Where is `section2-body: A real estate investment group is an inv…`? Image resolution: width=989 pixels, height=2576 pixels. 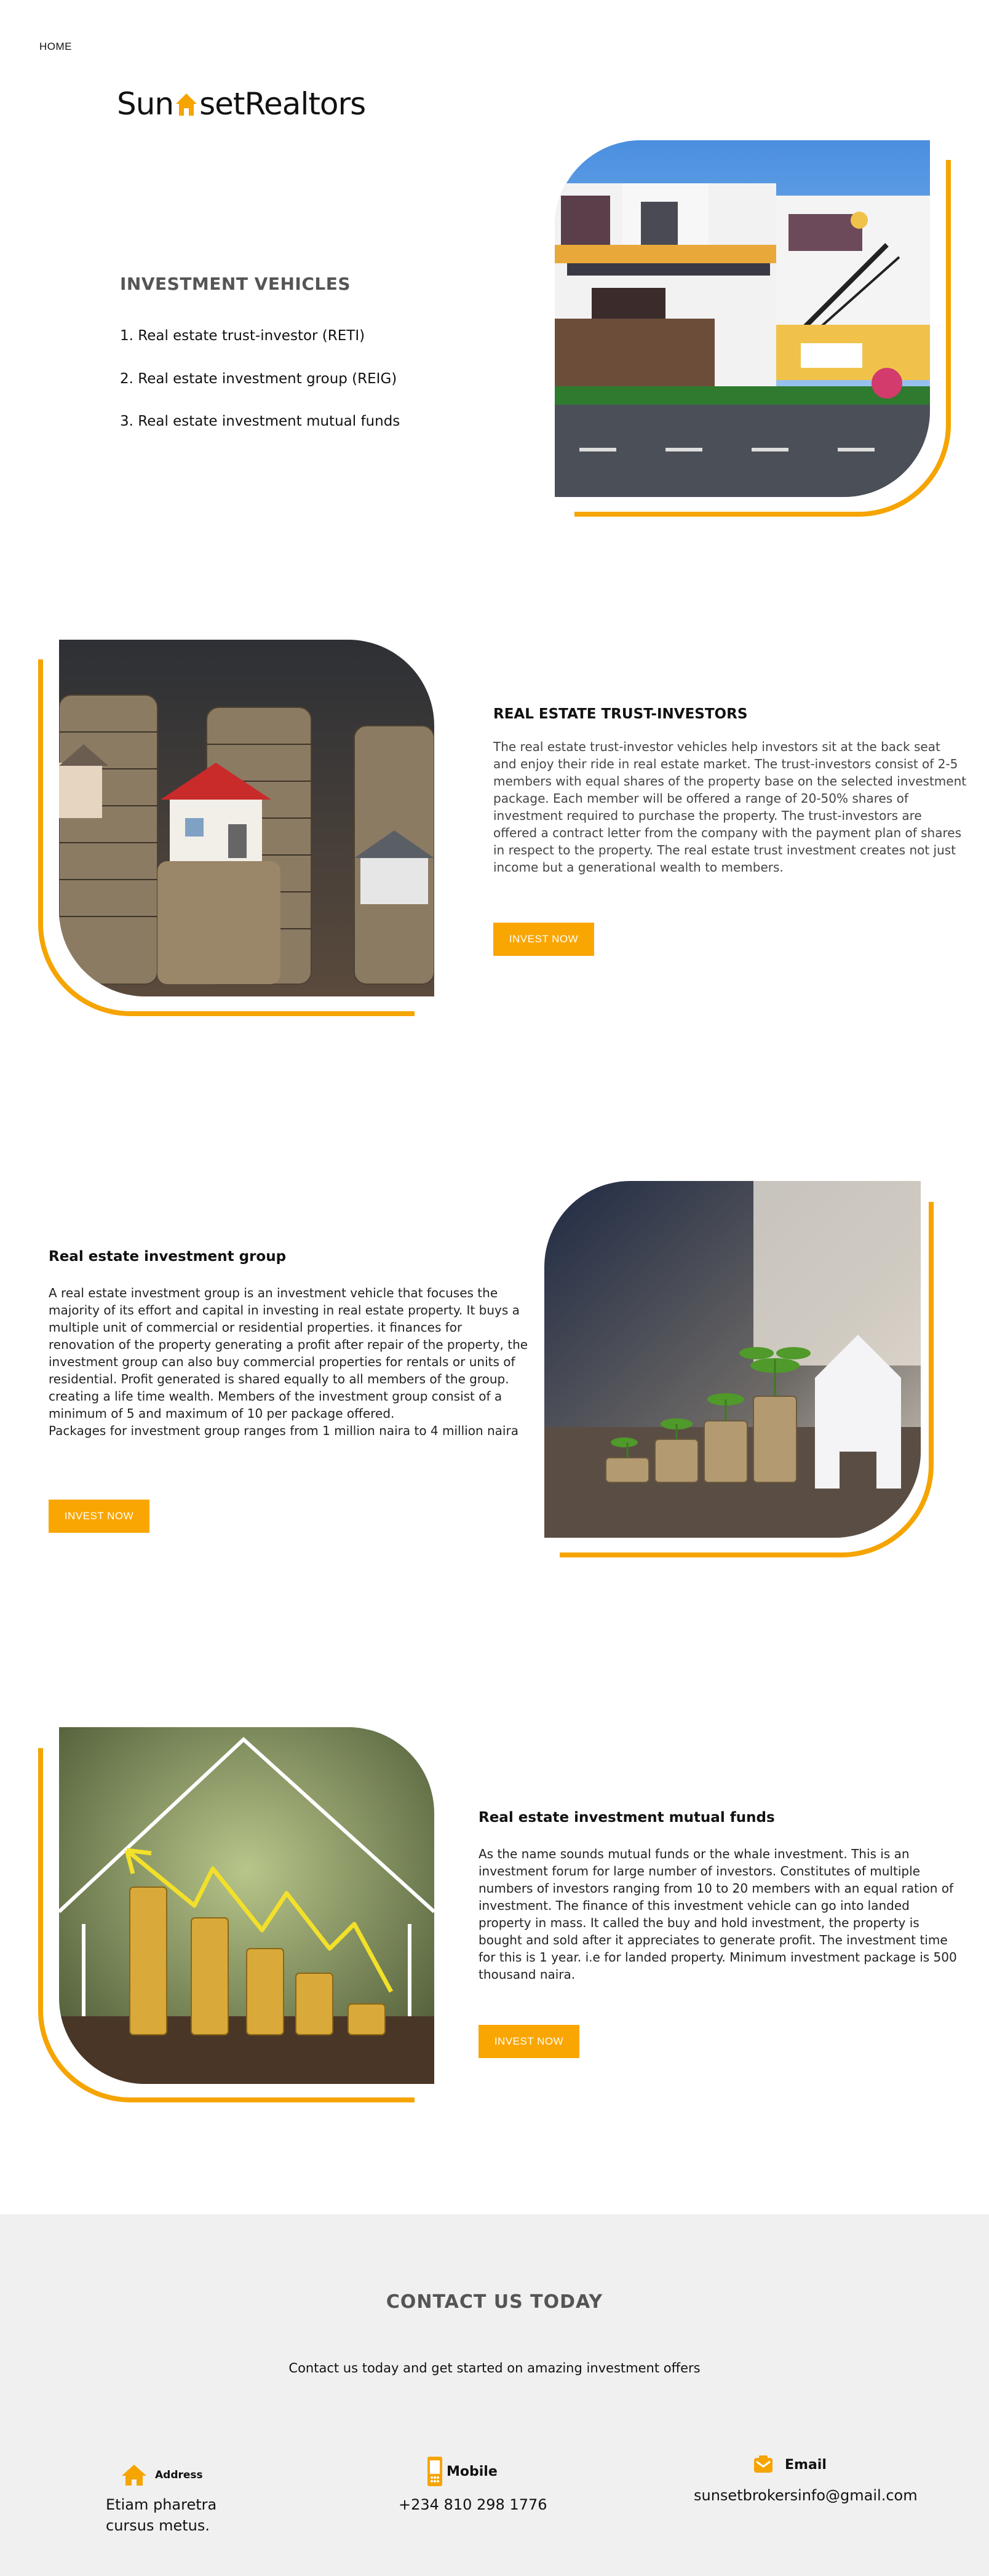 section2-body: A real estate investment group is an inv… is located at coordinates (289, 1362).